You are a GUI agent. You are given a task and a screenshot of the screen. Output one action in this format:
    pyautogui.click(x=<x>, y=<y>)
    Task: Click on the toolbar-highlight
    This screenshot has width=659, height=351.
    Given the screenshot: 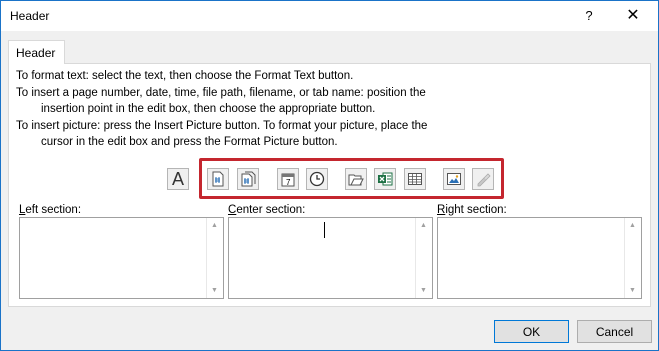 What is the action you would take?
    pyautogui.click(x=351, y=178)
    